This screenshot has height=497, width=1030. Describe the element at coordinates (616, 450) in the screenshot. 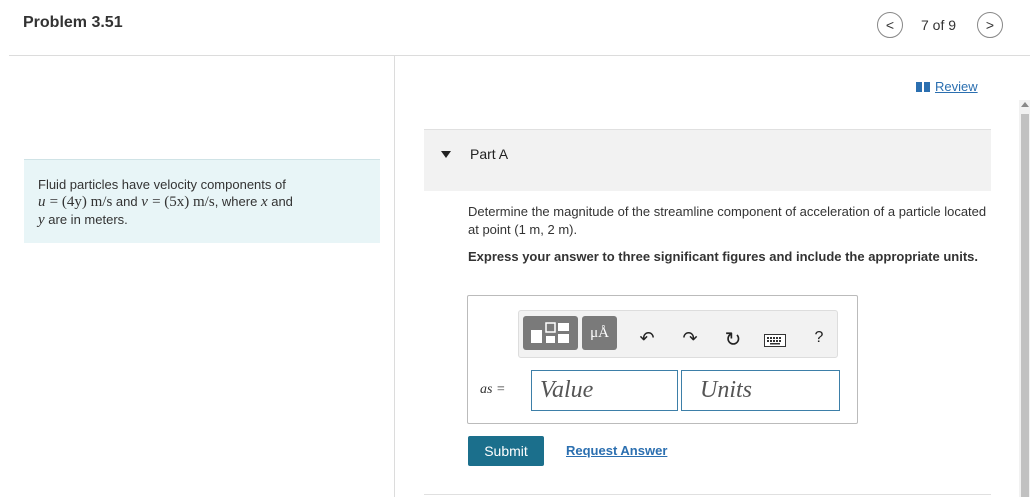

I see `request-answer-link: Request Answer` at that location.